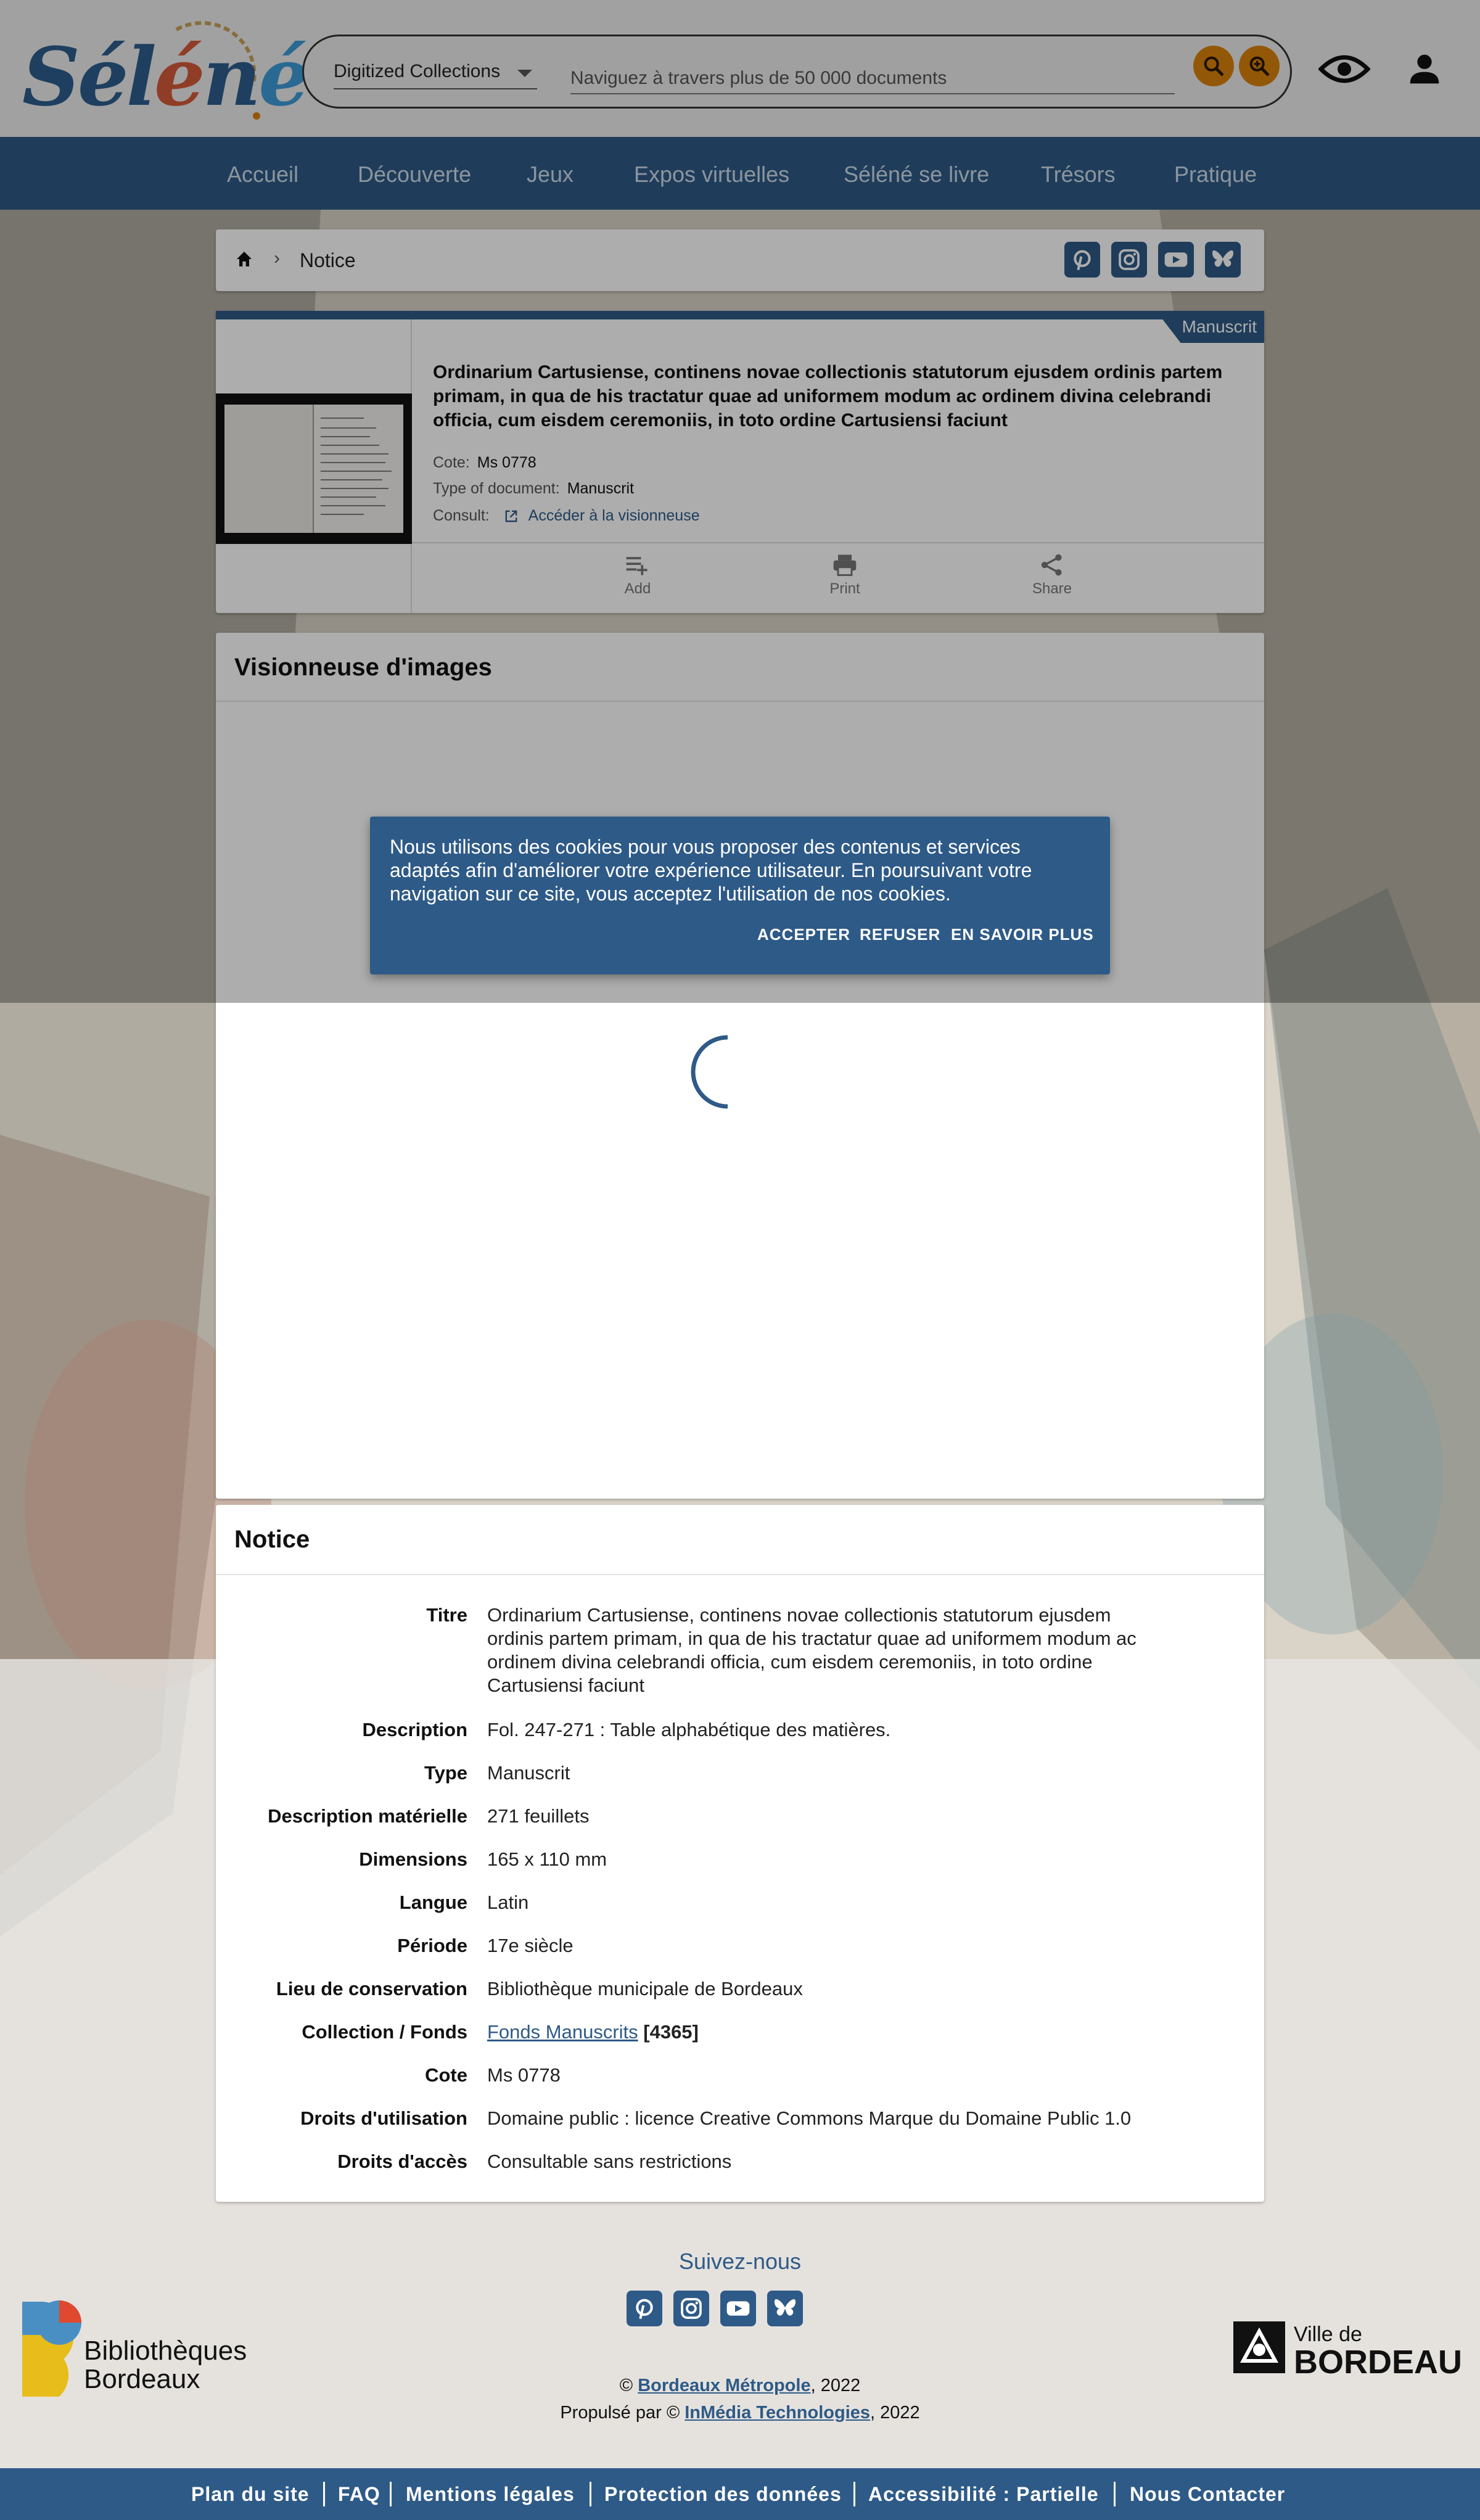 The width and height of the screenshot is (1480, 2520). I want to click on notice-title: Notice, so click(272, 1539).